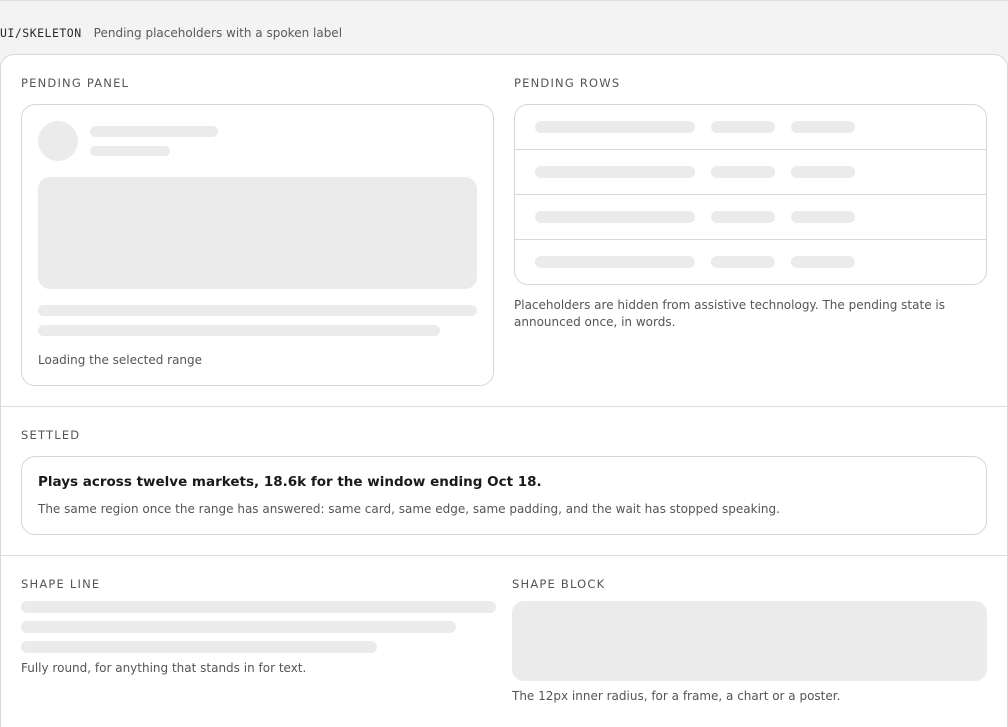  I want to click on avatar-placeholder, so click(58, 141).